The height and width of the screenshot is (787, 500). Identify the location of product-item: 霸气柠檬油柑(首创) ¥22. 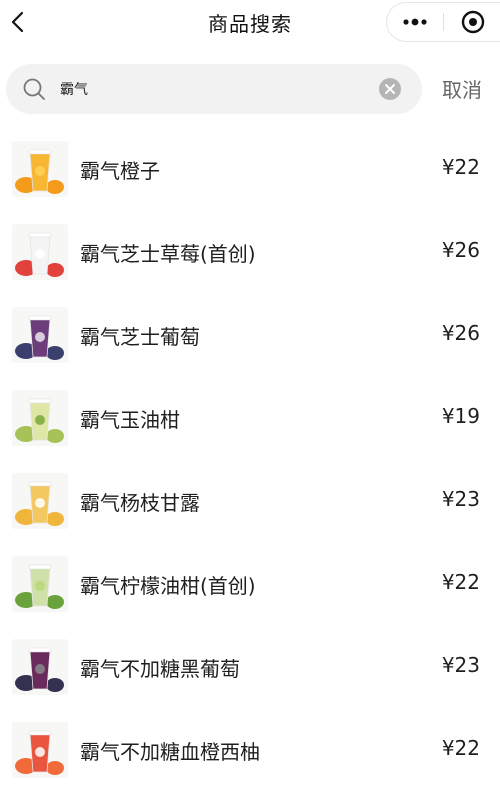
(250, 579).